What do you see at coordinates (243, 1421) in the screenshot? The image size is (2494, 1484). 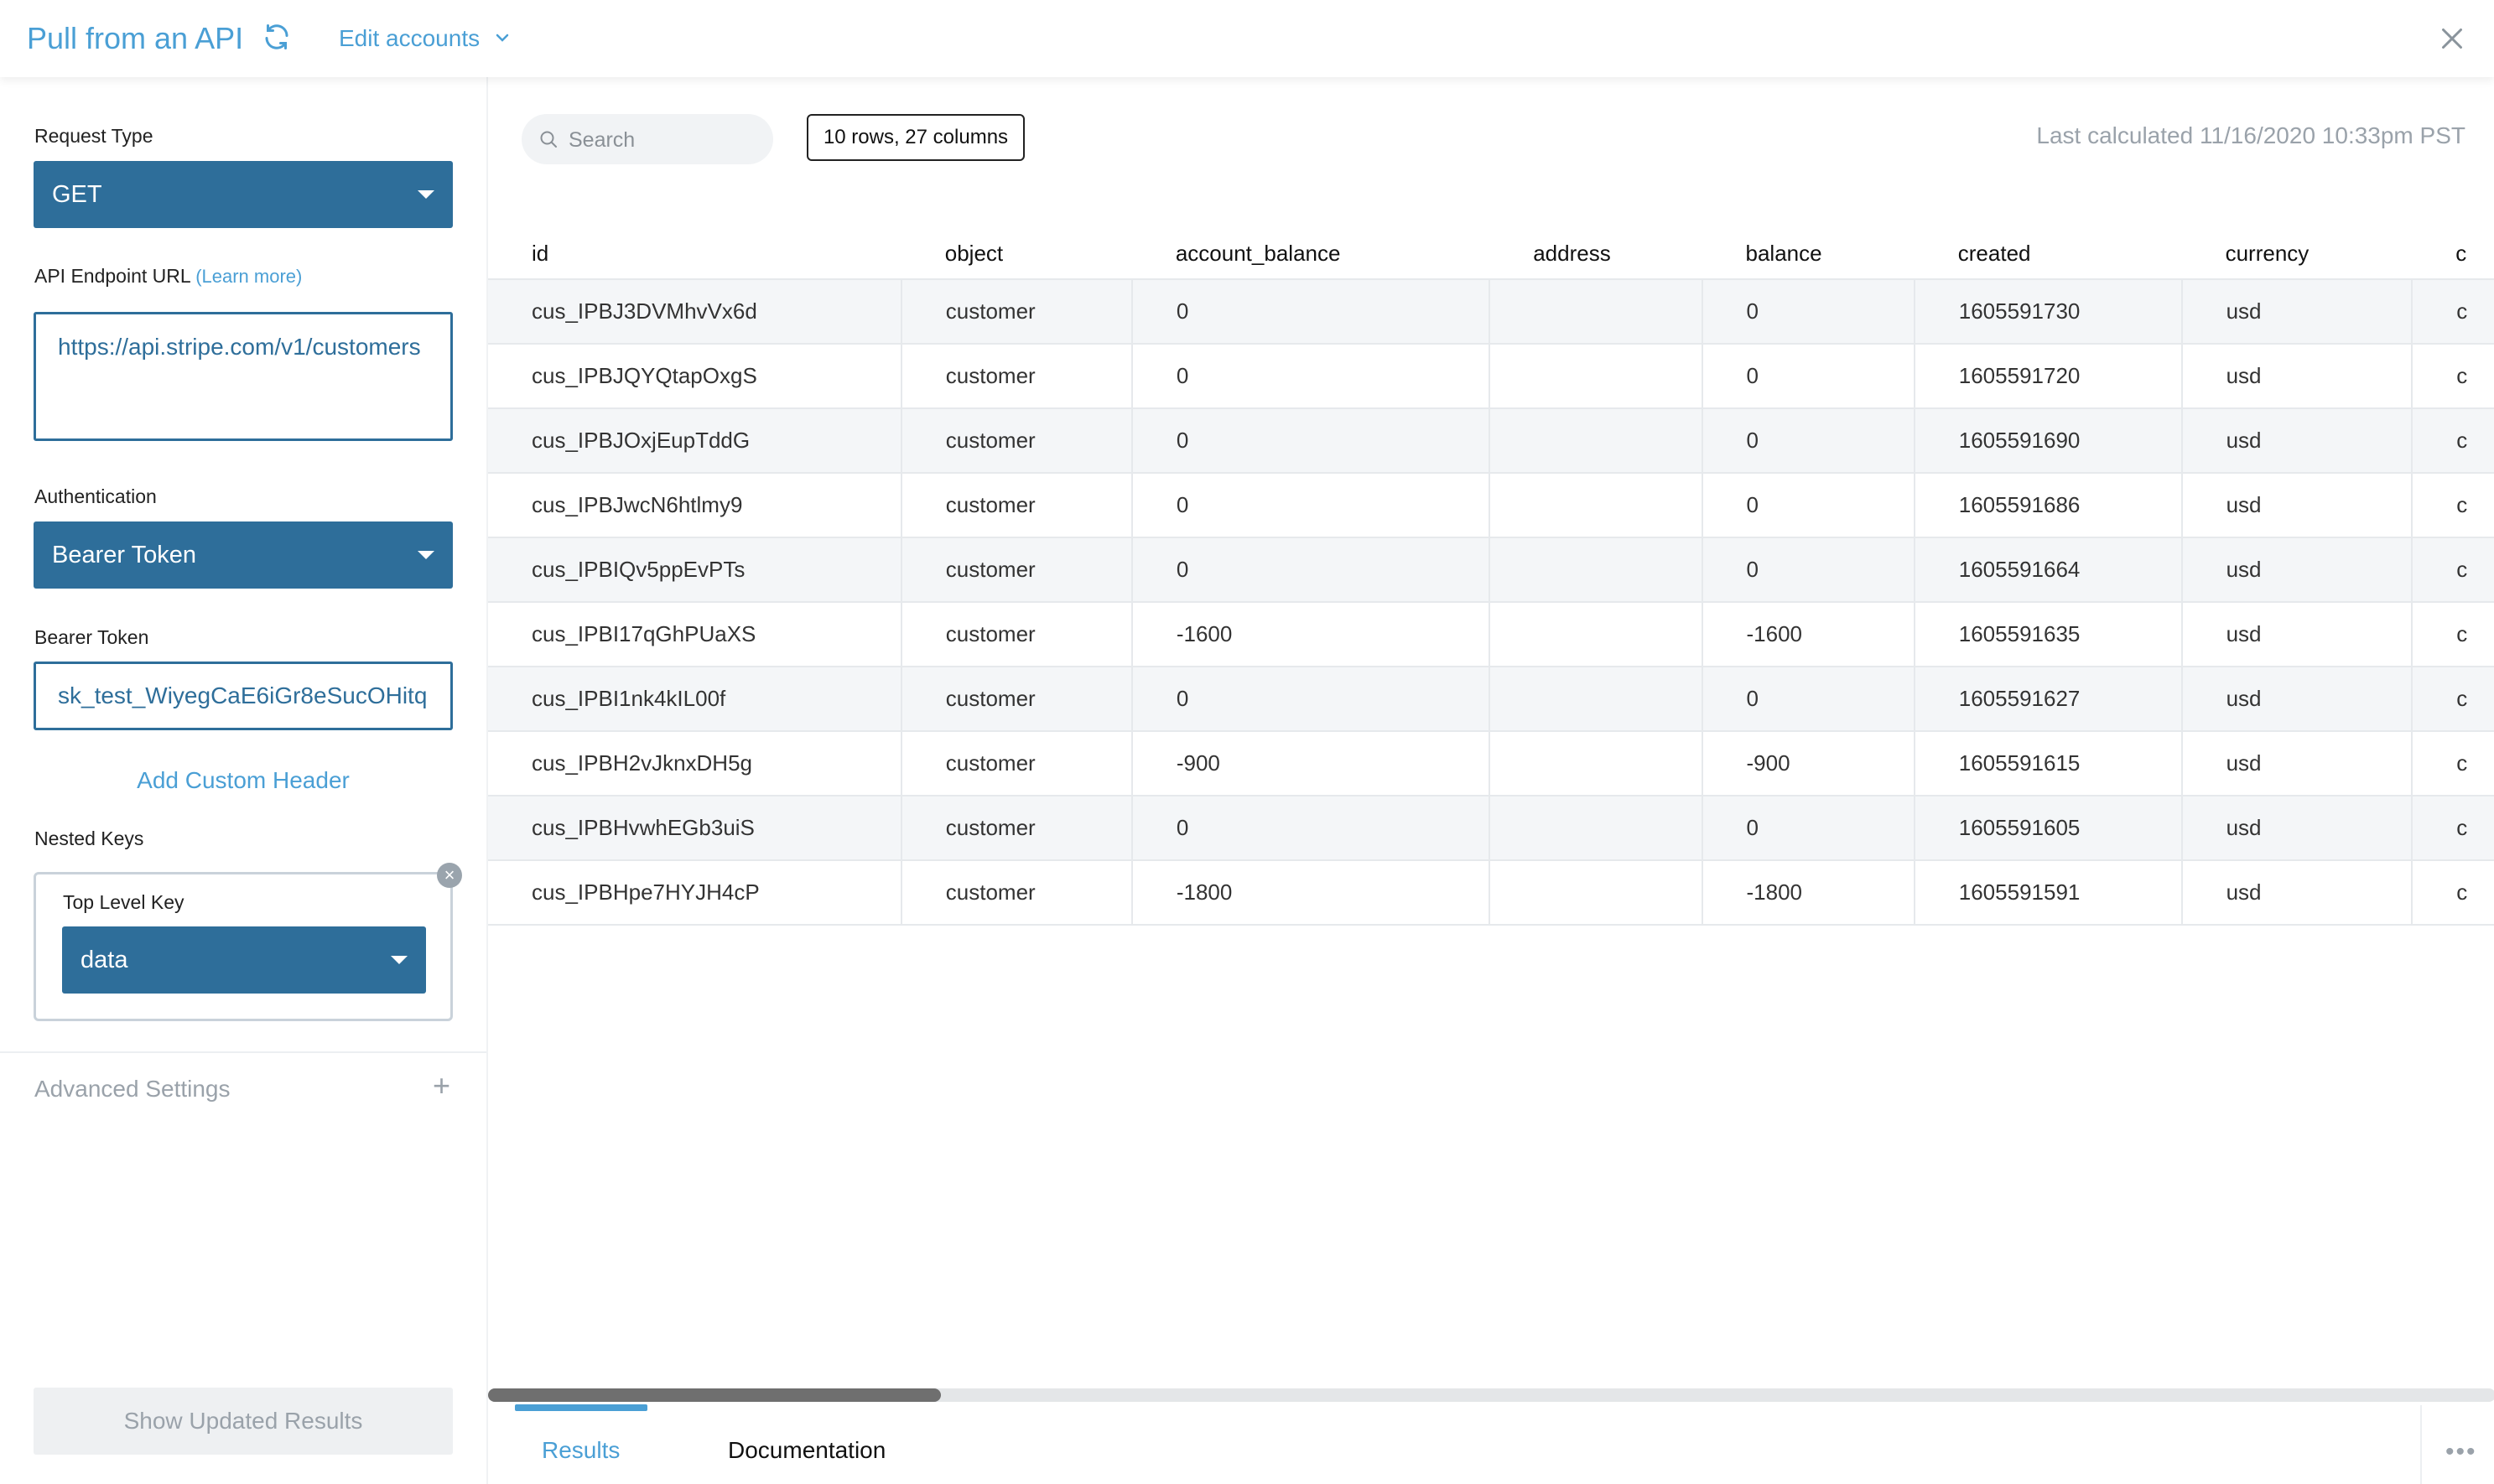 I see `show-updated-results-button: Show Updated Results` at bounding box center [243, 1421].